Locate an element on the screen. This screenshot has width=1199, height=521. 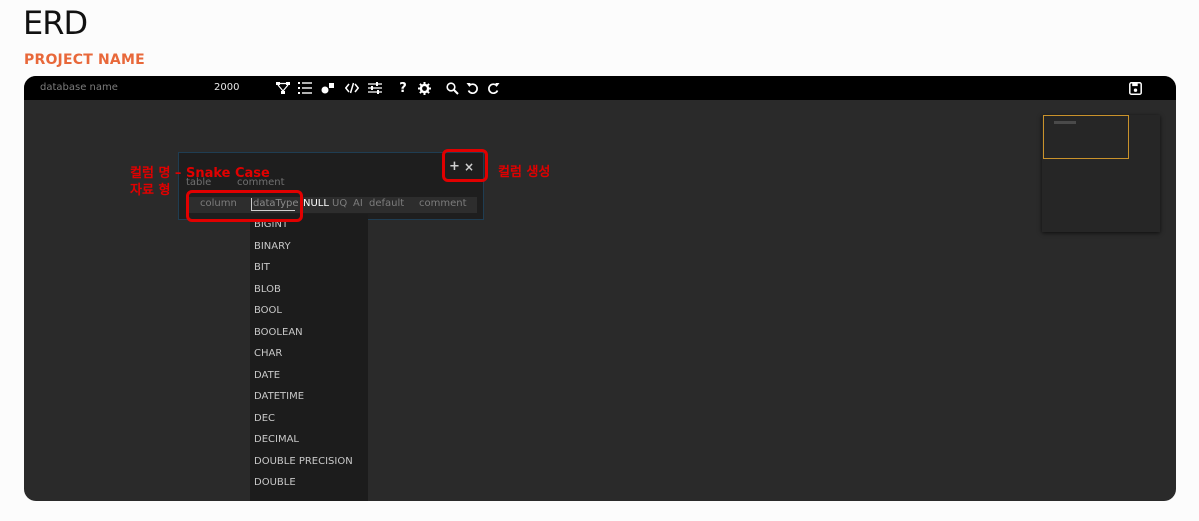
column-name-input: column is located at coordinates (218, 203).